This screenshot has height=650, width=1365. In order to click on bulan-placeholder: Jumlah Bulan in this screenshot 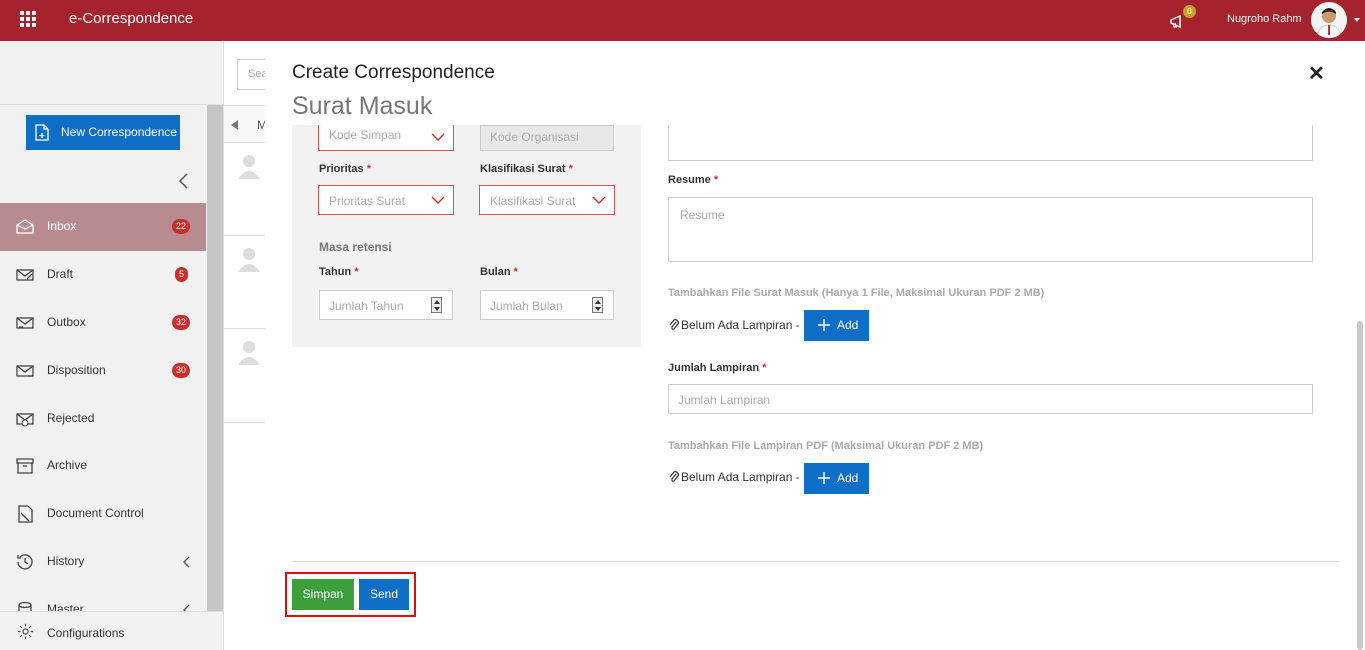, I will do `click(526, 306)`.